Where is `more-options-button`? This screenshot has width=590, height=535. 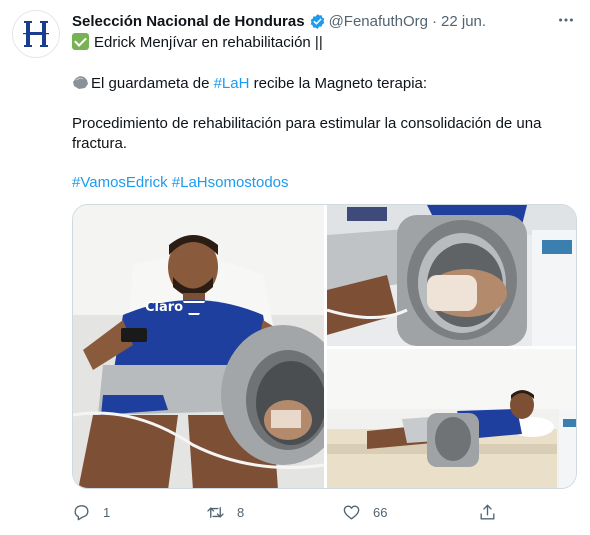 more-options-button is located at coordinates (566, 20).